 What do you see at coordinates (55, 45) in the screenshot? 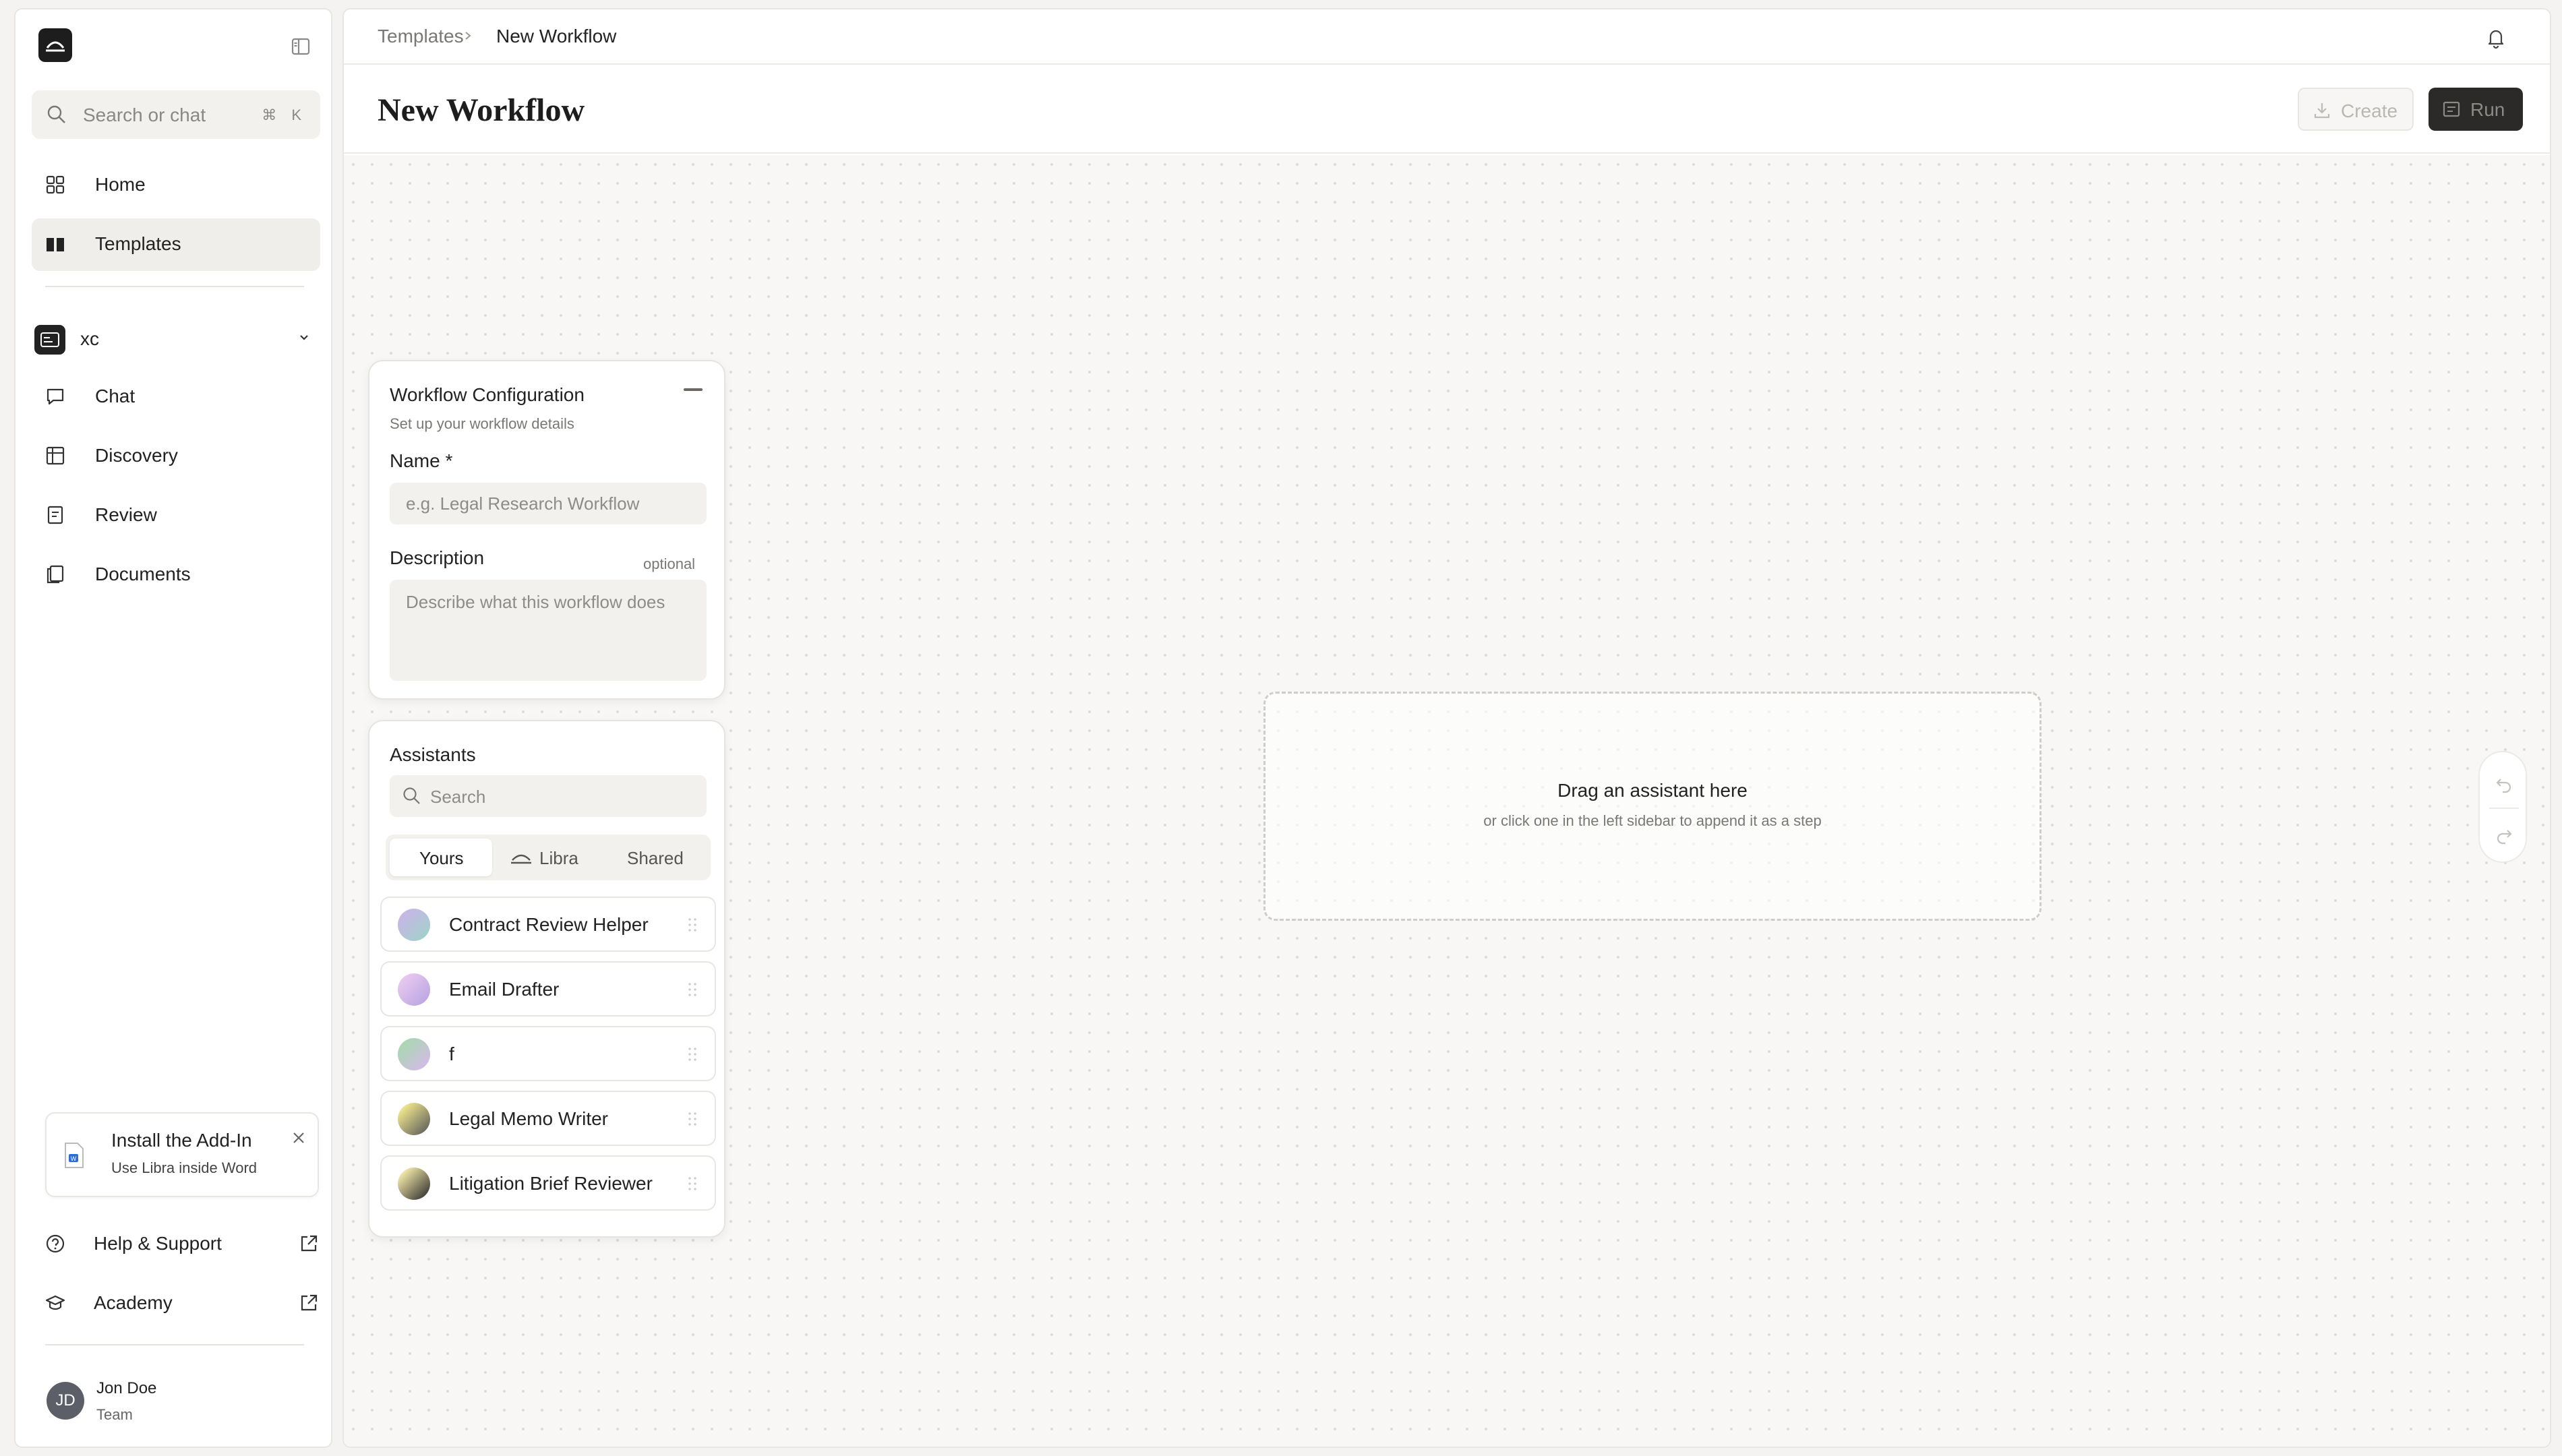
I see `app-logo` at bounding box center [55, 45].